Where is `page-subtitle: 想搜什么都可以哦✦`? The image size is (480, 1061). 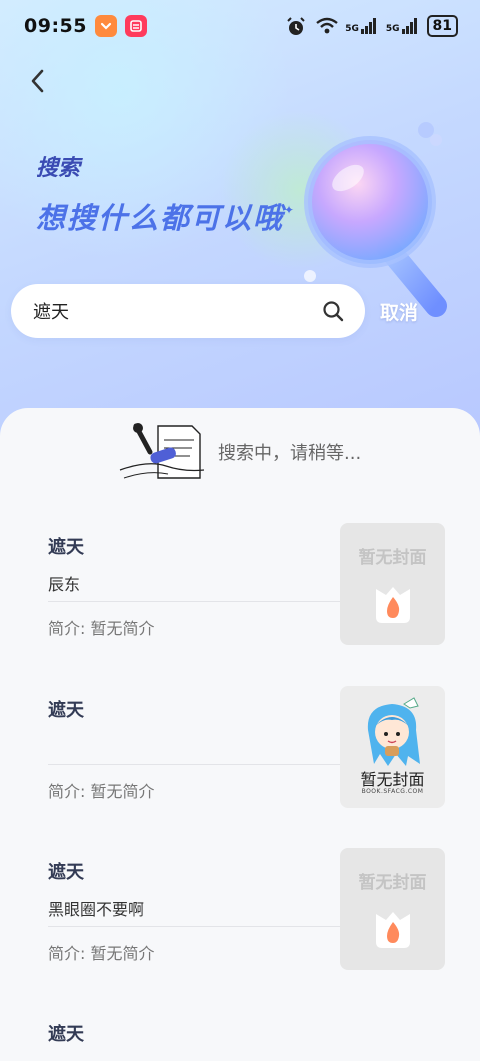
page-subtitle: 想搜什么都可以哦✦ is located at coordinates (166, 216).